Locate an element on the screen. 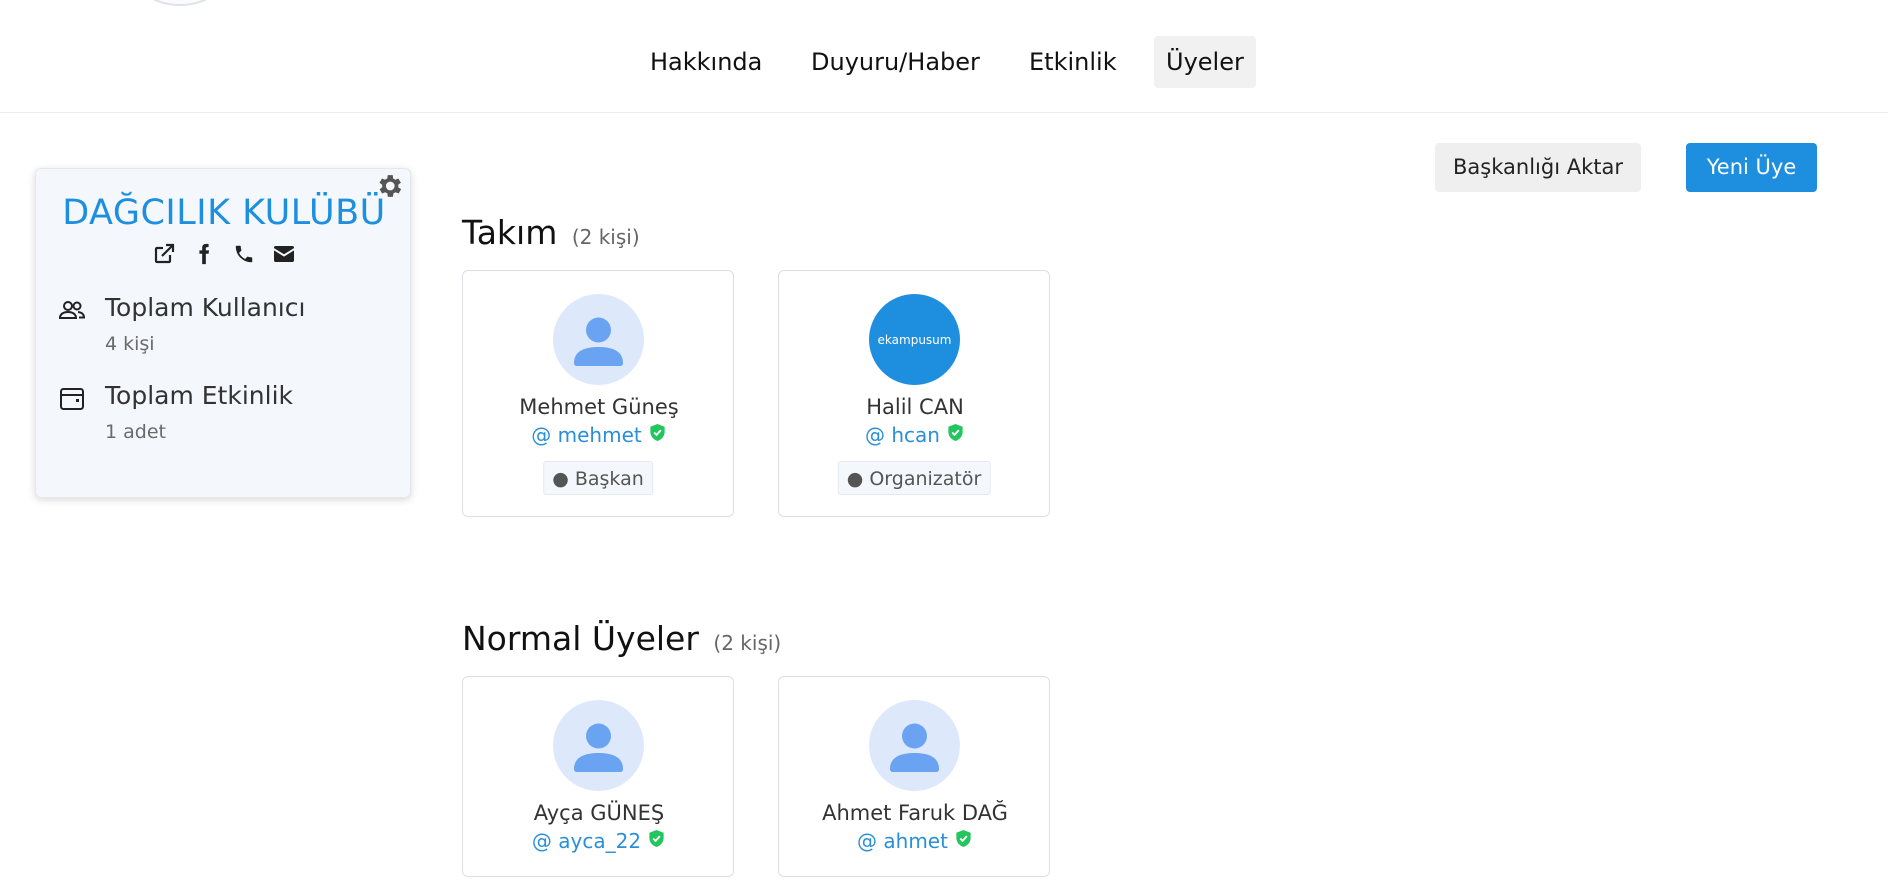 This screenshot has width=1888, height=891. username-text: @ hcan is located at coordinates (902, 435).